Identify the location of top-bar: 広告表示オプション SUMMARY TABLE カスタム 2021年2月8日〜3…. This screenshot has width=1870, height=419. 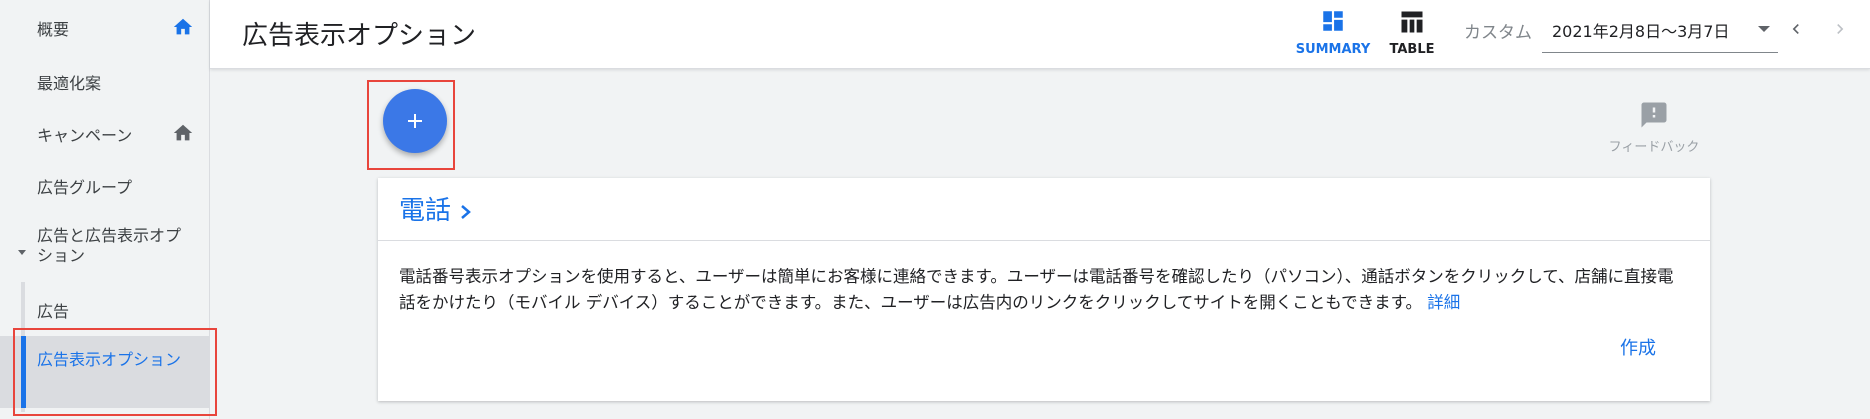
(1040, 34).